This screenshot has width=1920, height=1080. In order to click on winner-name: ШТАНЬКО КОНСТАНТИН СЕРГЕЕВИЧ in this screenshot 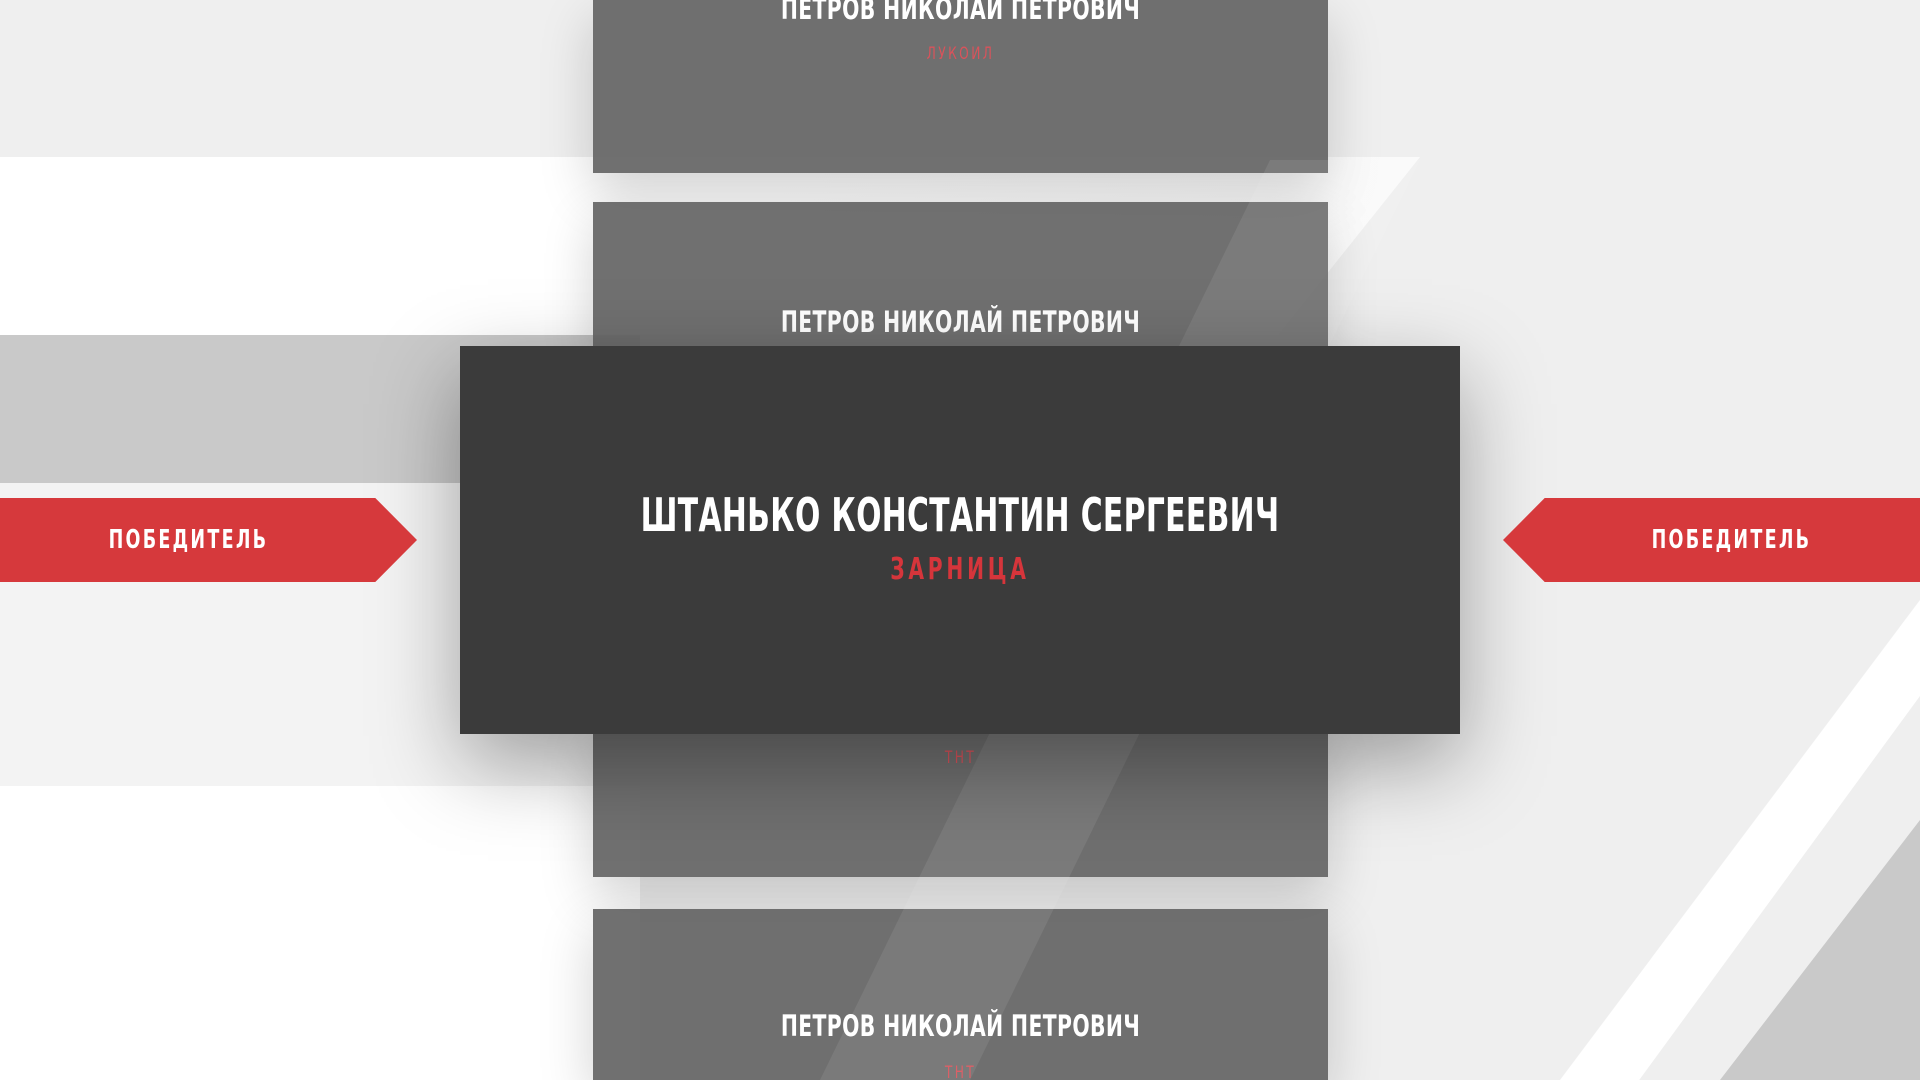, I will do `click(960, 515)`.